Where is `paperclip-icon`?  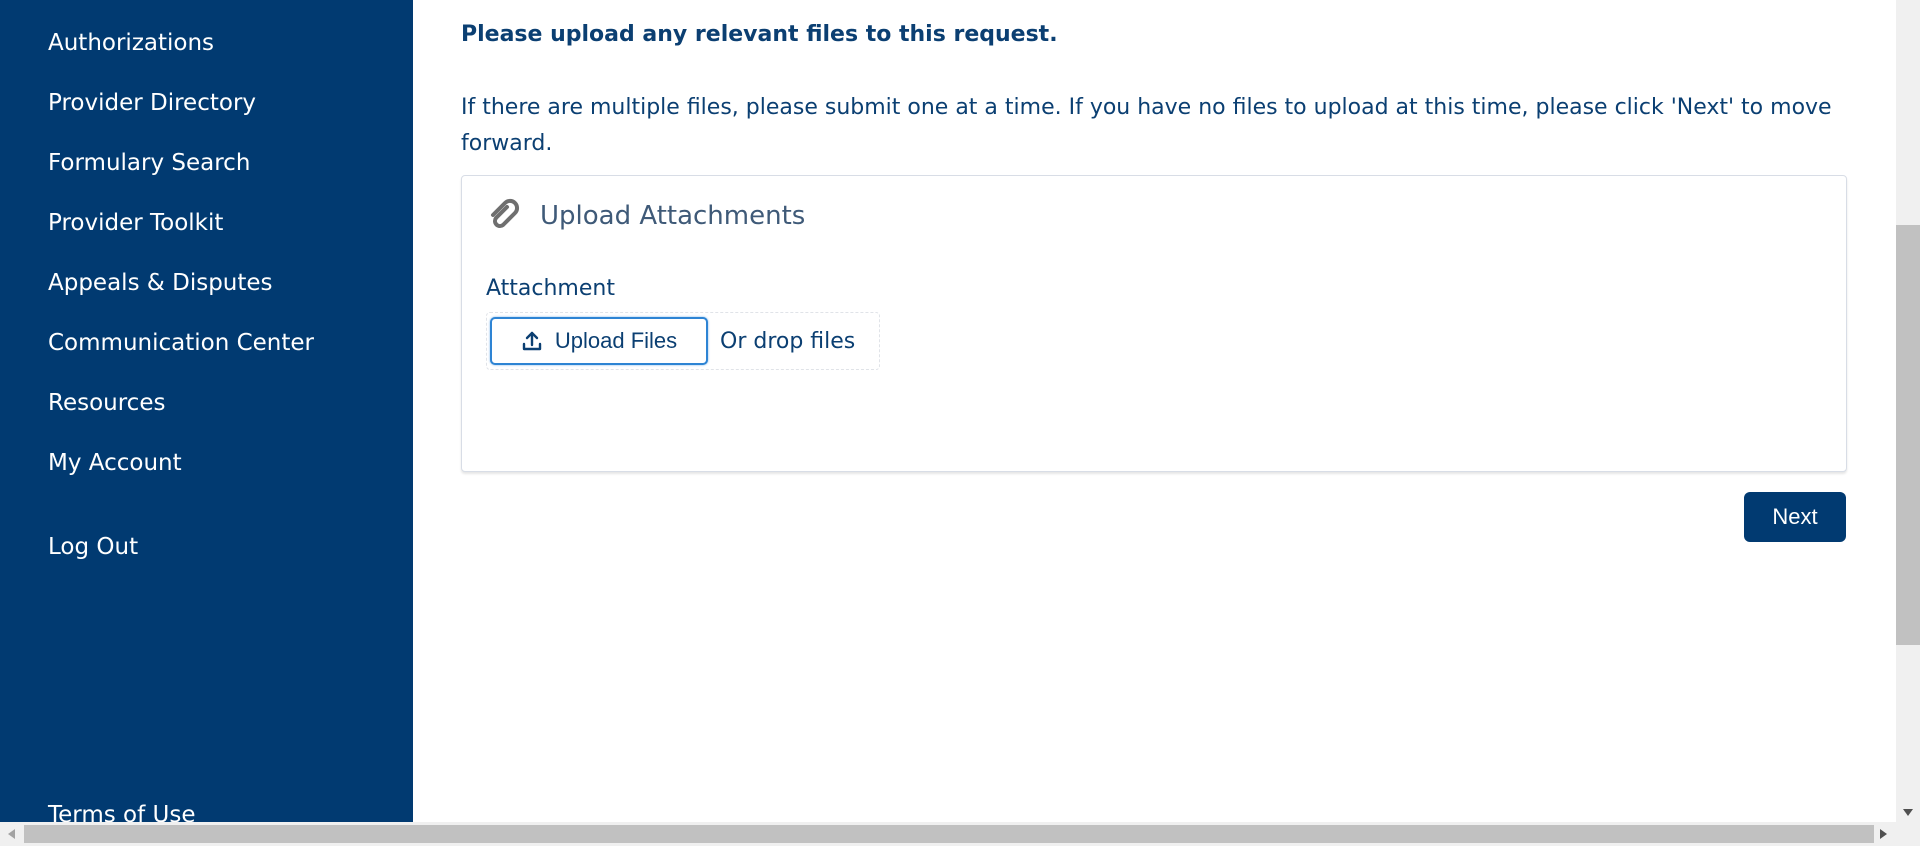 paperclip-icon is located at coordinates (505, 213).